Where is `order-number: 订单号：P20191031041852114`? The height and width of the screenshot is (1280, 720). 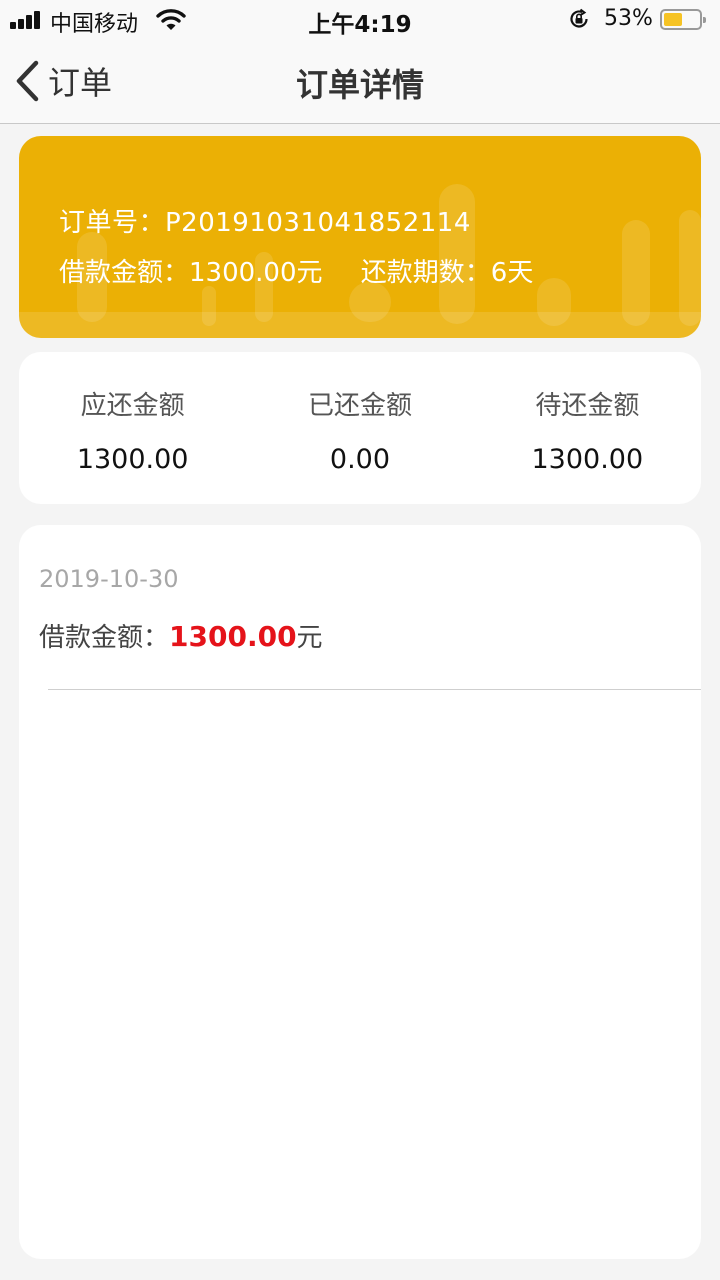
order-number: 订单号：P20191031041852114 is located at coordinates (265, 223).